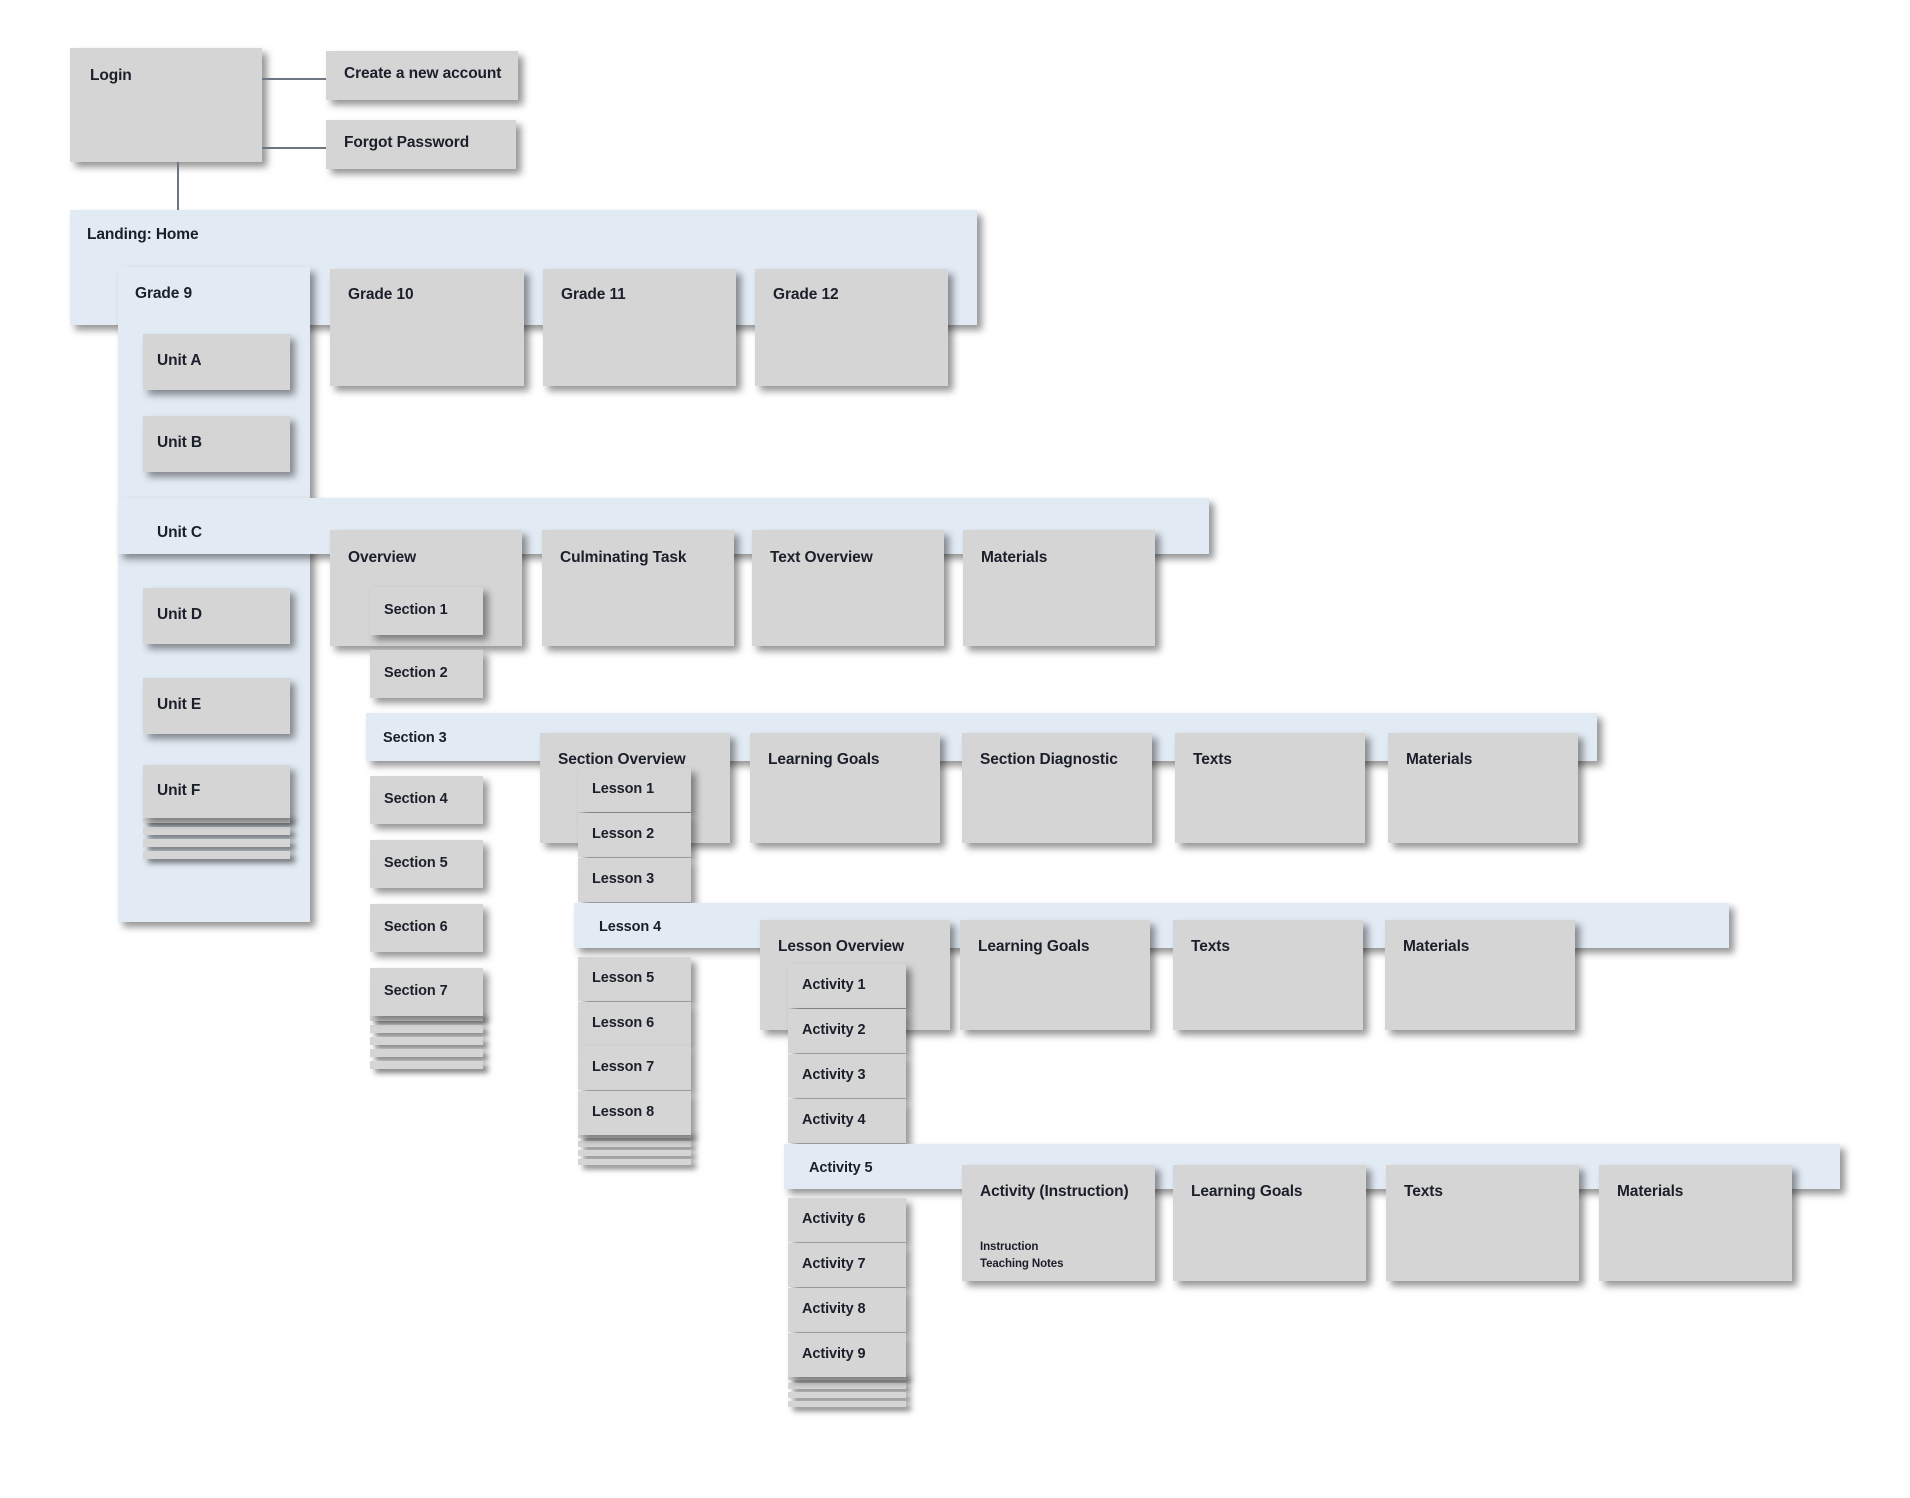 Image resolution: width=1910 pixels, height=1498 pixels. What do you see at coordinates (623, 557) in the screenshot?
I see `culminating-task-label: Culminating Task` at bounding box center [623, 557].